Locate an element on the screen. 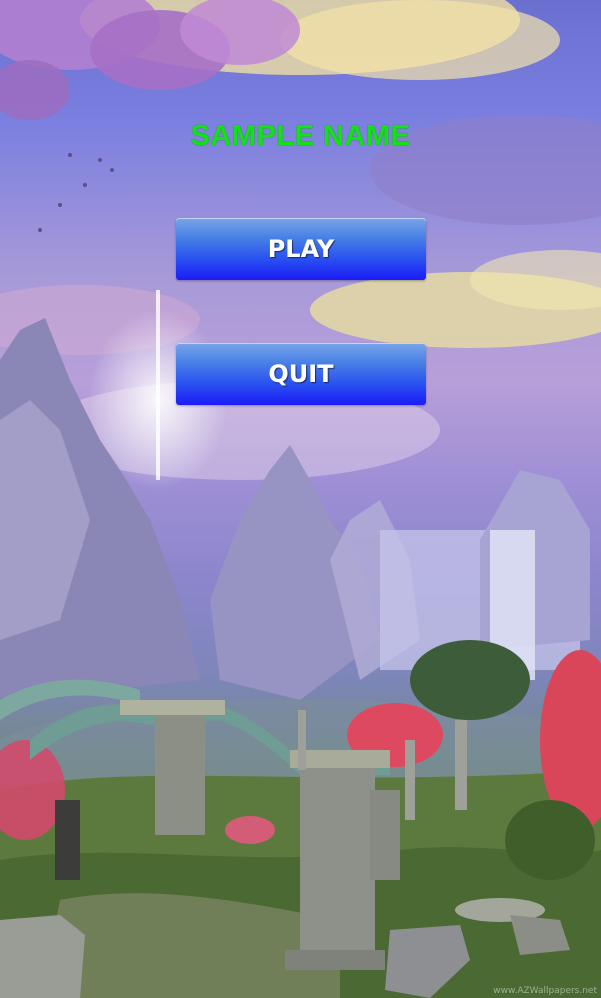 The height and width of the screenshot is (998, 601). quit-button-label: QUIT is located at coordinates (301, 374).